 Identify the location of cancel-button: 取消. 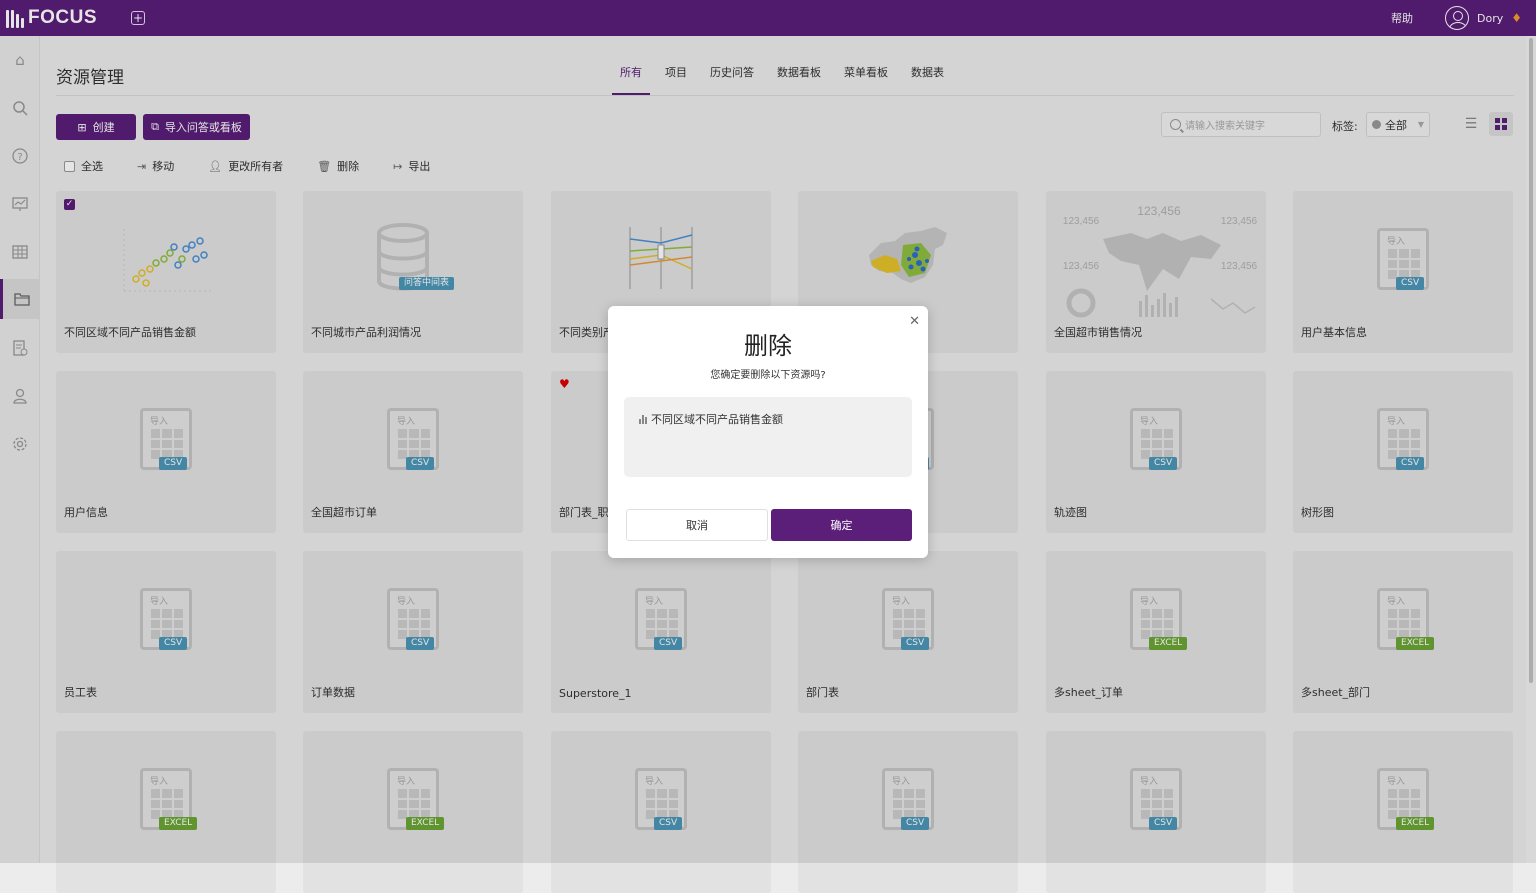
(697, 525).